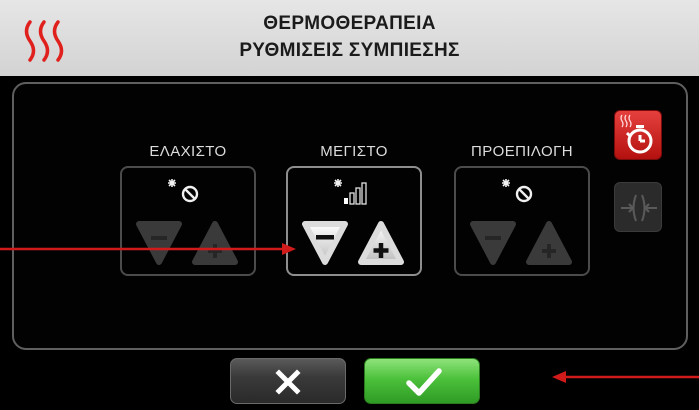  Describe the element at coordinates (625, 377) in the screenshot. I see `annotation-arrow-right` at that location.